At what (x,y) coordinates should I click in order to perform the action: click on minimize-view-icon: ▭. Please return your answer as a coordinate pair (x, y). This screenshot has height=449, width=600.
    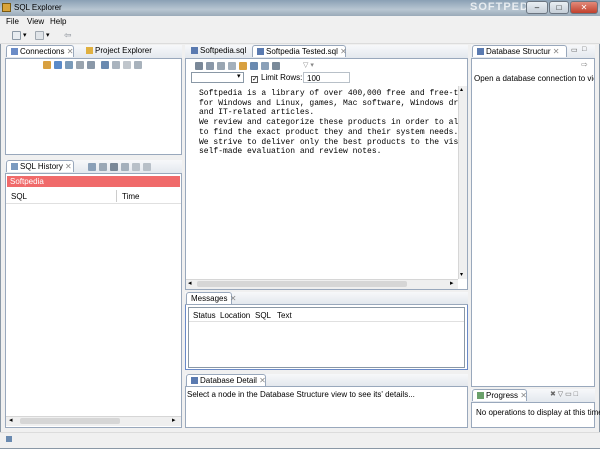
    Looking at the image, I should click on (574, 50).